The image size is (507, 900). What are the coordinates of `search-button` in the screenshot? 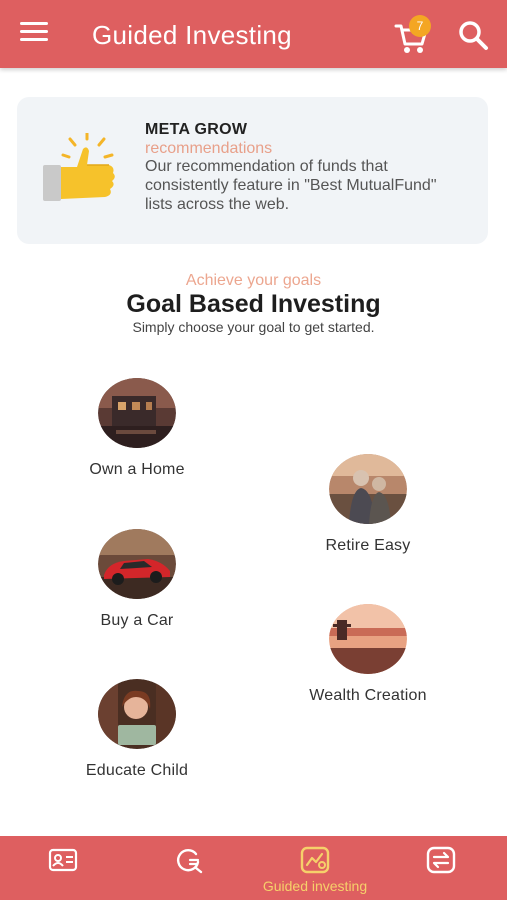 It's located at (473, 35).